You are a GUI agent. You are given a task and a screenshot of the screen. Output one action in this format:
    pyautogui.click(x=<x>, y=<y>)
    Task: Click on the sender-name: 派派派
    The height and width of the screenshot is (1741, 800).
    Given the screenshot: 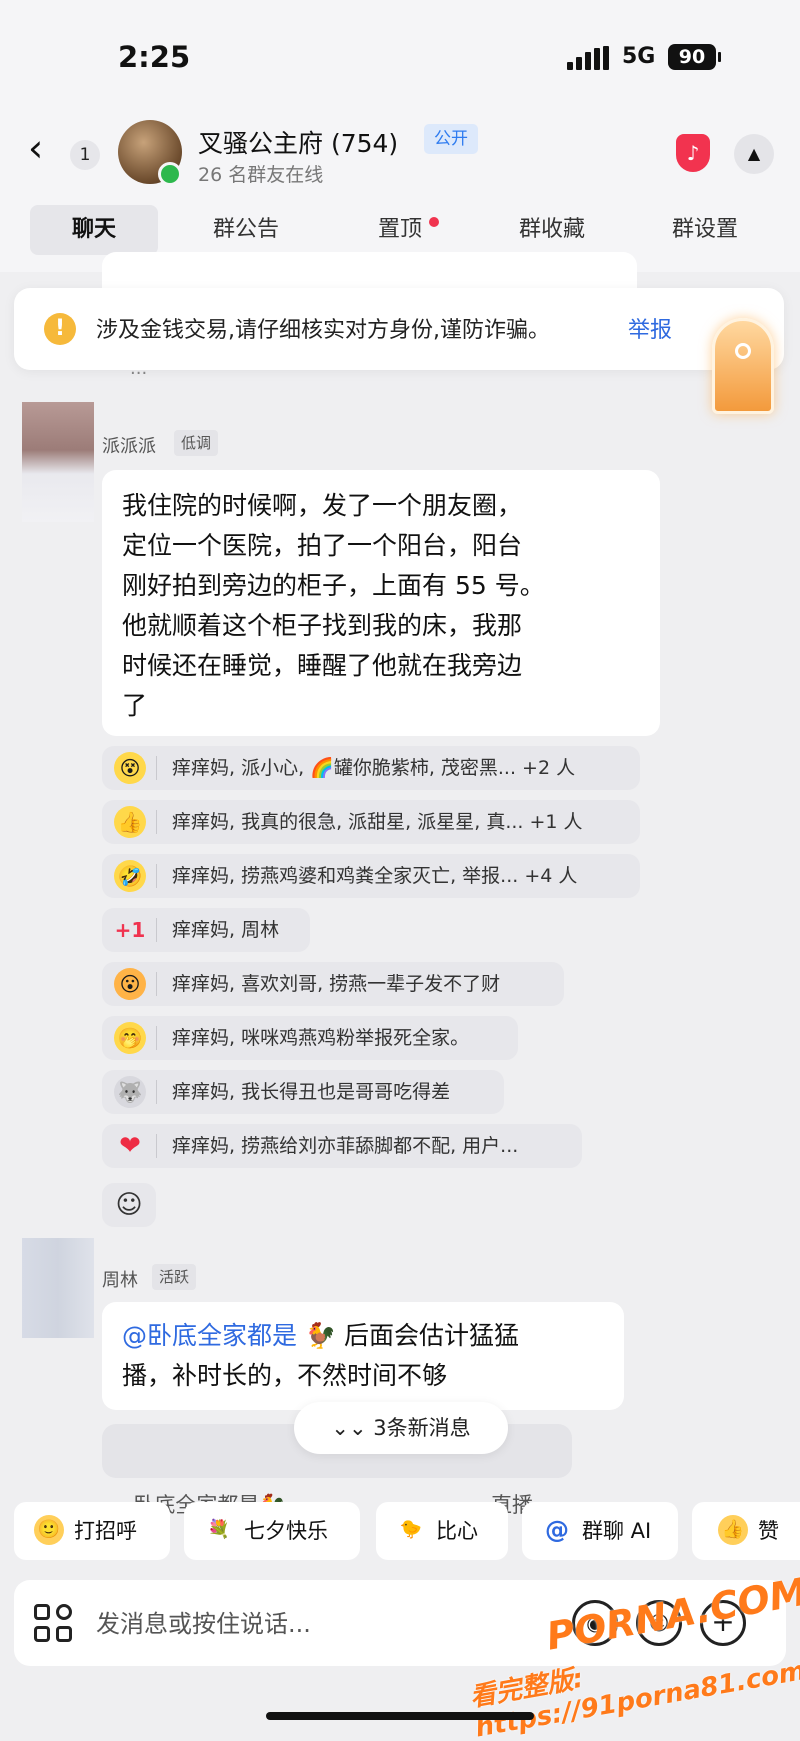 What is the action you would take?
    pyautogui.click(x=129, y=445)
    